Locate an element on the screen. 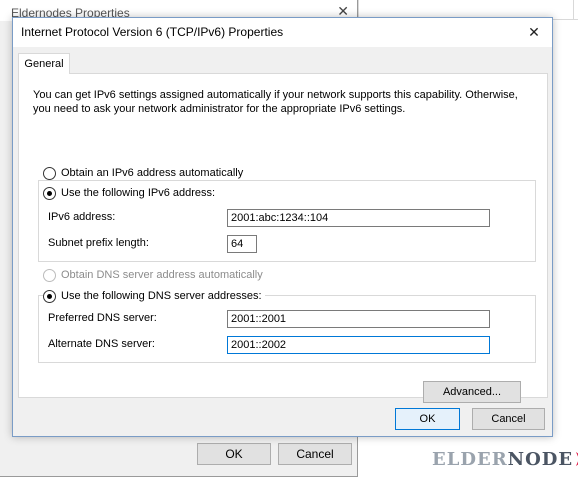 The height and width of the screenshot is (477, 578). subnet-prefix-label: Subnet prefix length: is located at coordinates (98, 243).